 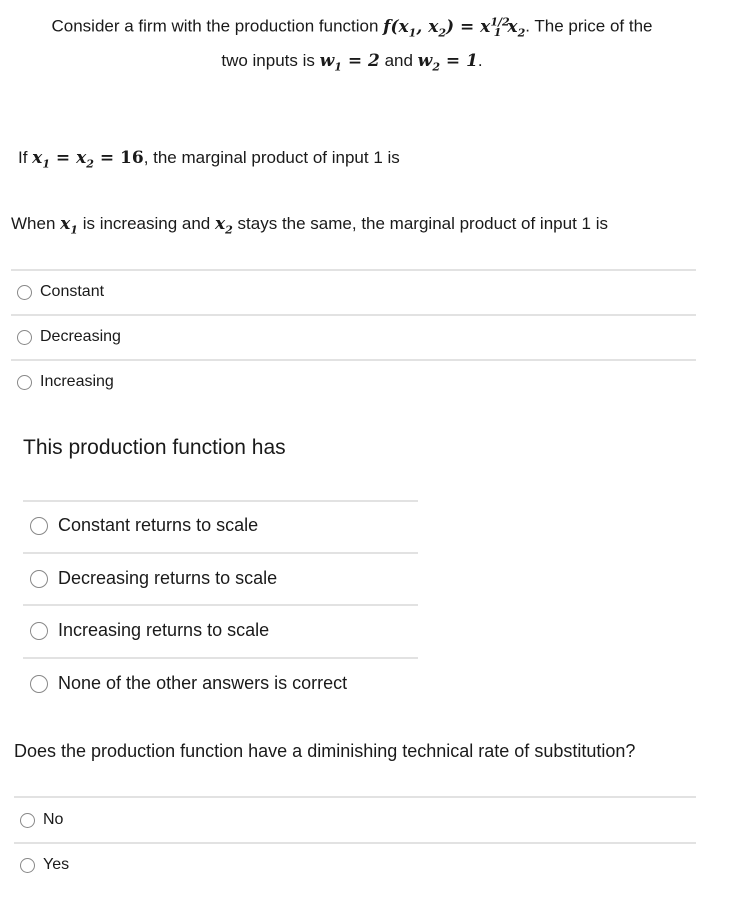 I want to click on option-none-correct: None of the other answers is correct, so click(x=188, y=683).